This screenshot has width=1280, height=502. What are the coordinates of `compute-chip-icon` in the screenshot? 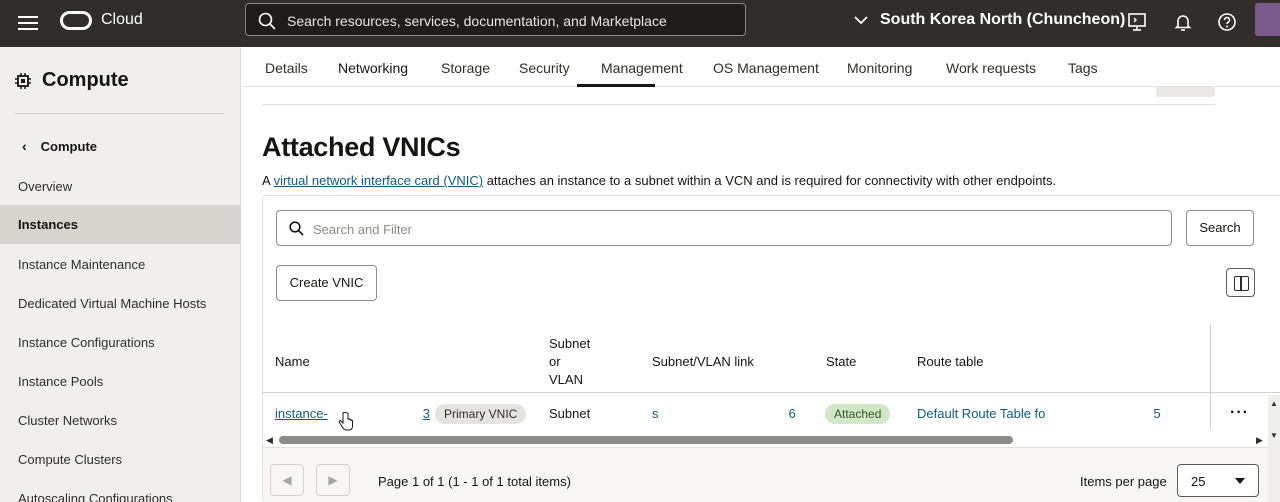 It's located at (23, 80).